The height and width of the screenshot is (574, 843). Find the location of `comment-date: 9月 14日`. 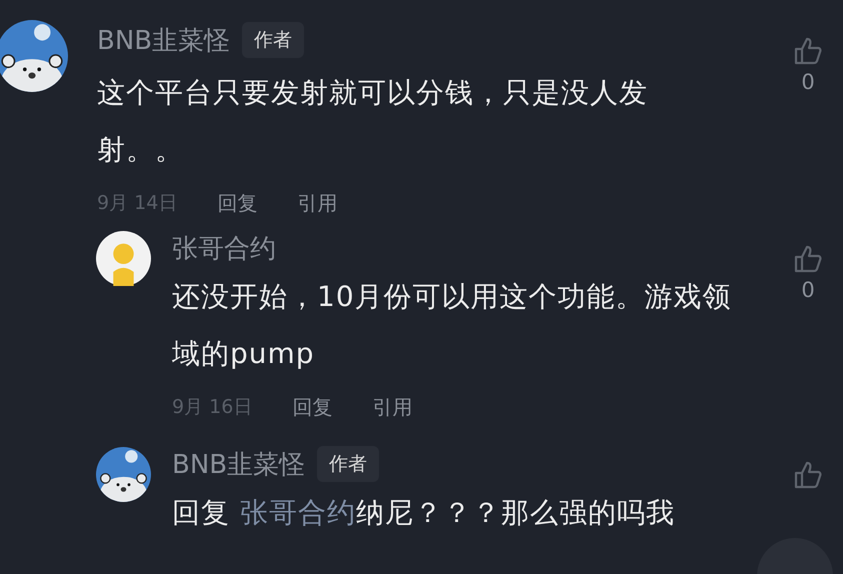

comment-date: 9月 14日 is located at coordinates (137, 203).